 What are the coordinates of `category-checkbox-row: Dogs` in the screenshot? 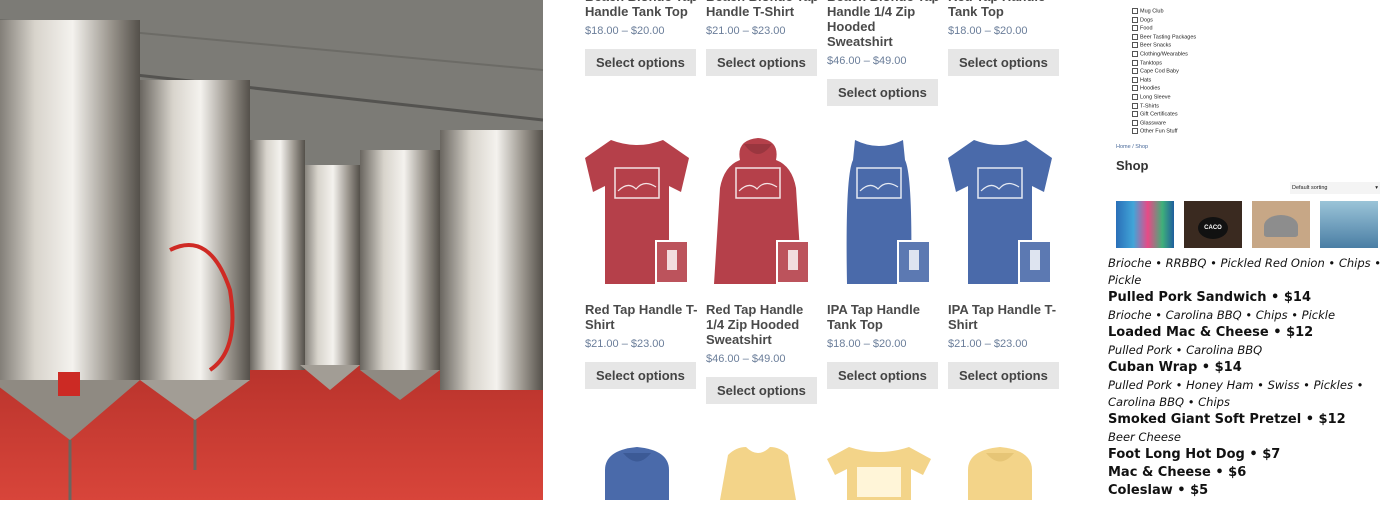 It's located at (1142, 19).